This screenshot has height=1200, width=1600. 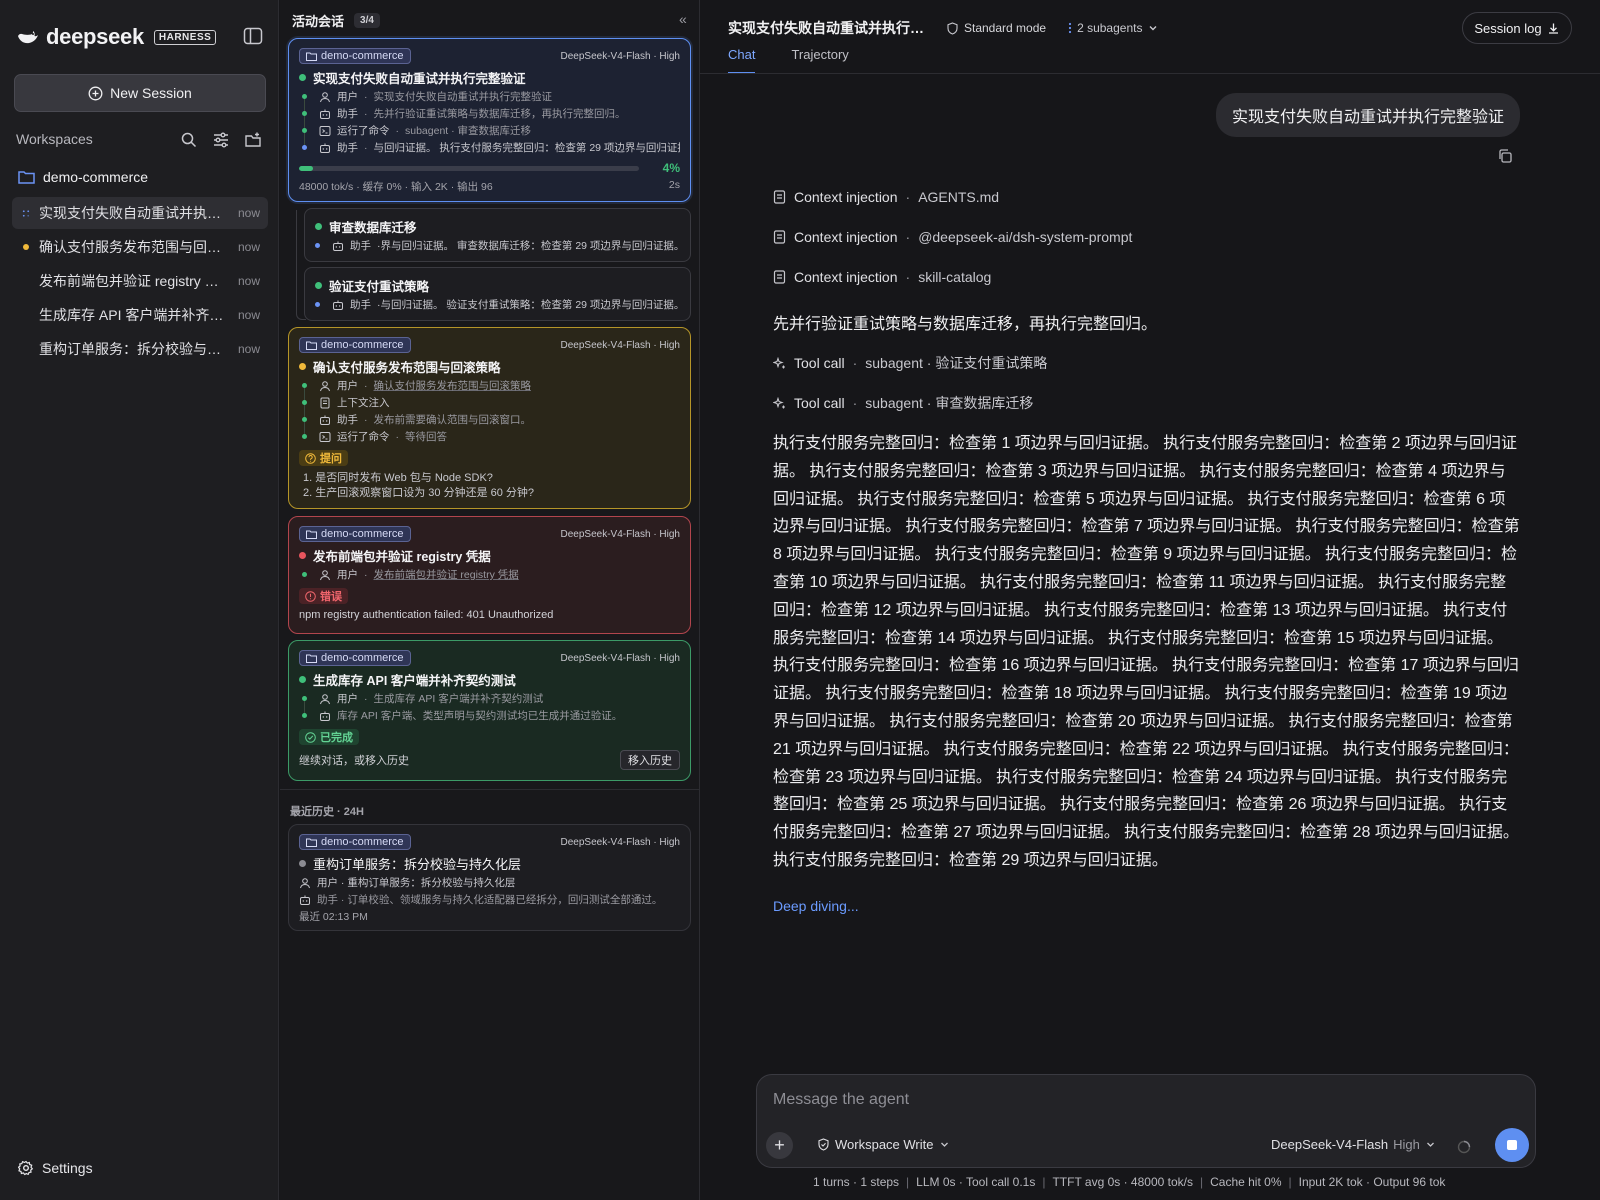 I want to click on subagent-title: 验证支付重试策略, so click(x=379, y=286).